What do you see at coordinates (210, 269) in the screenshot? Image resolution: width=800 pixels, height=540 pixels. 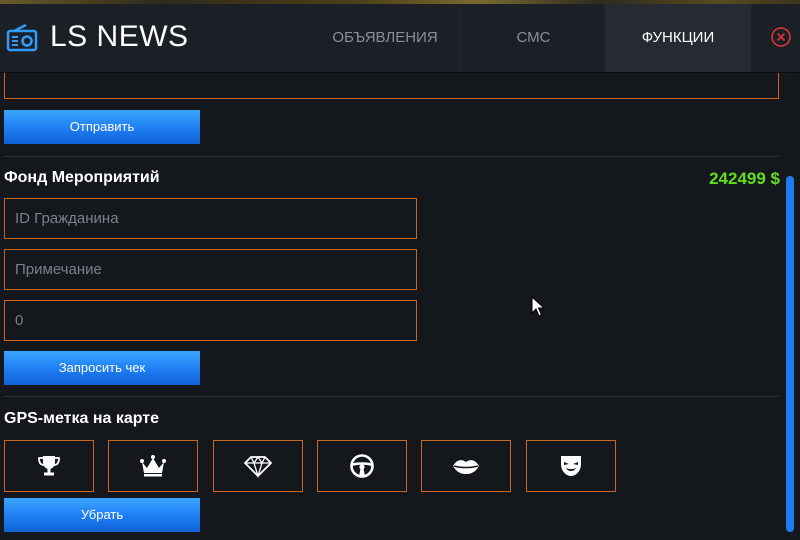 I see `note-input` at bounding box center [210, 269].